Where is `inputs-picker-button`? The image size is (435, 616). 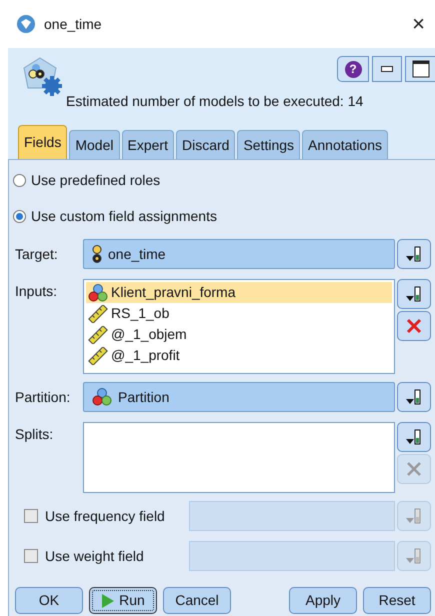
inputs-picker-button is located at coordinates (414, 294).